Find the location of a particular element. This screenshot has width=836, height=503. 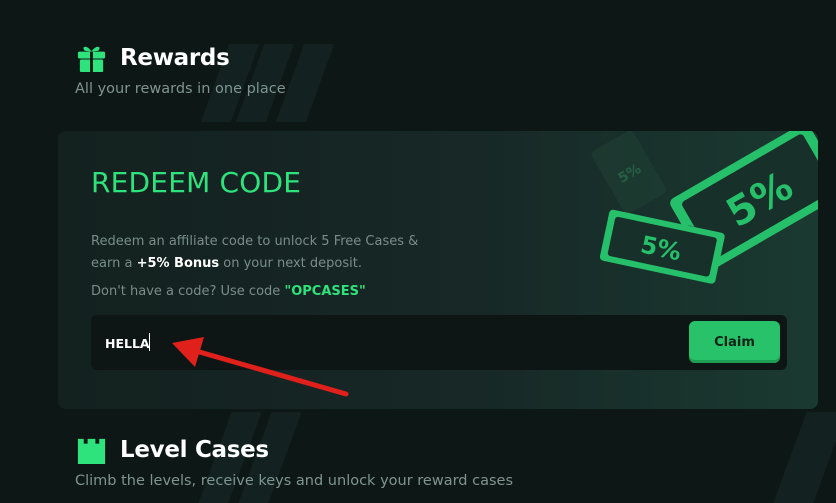

code-hint: Don't have a code? Use code "OPCASES" is located at coordinates (228, 291).